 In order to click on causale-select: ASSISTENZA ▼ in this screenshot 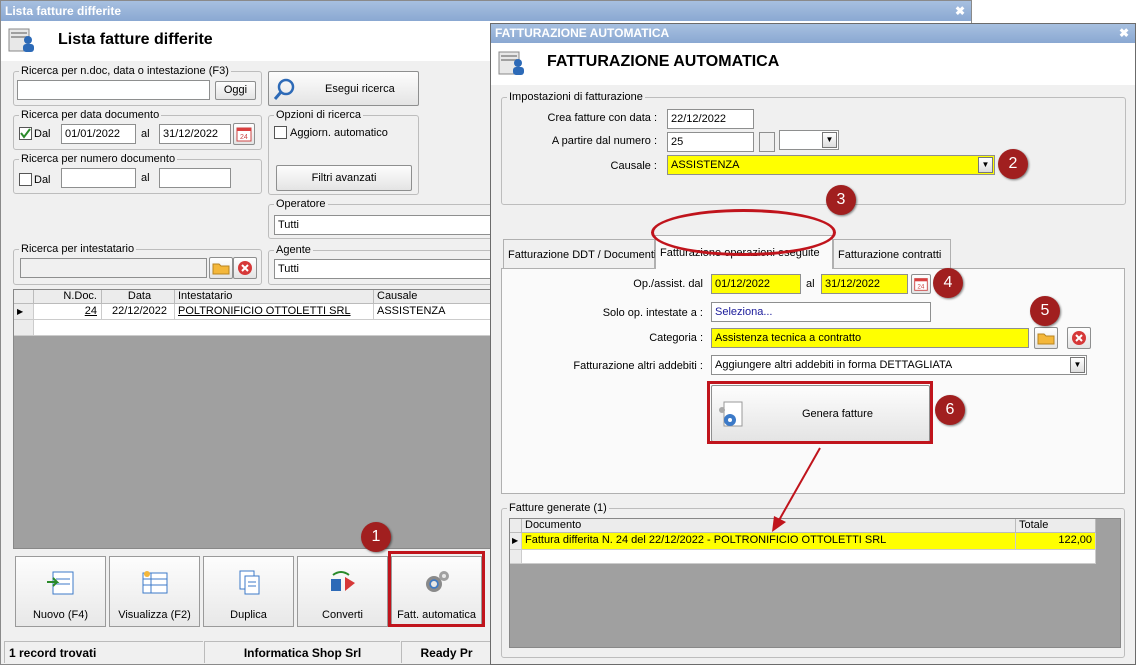, I will do `click(831, 165)`.